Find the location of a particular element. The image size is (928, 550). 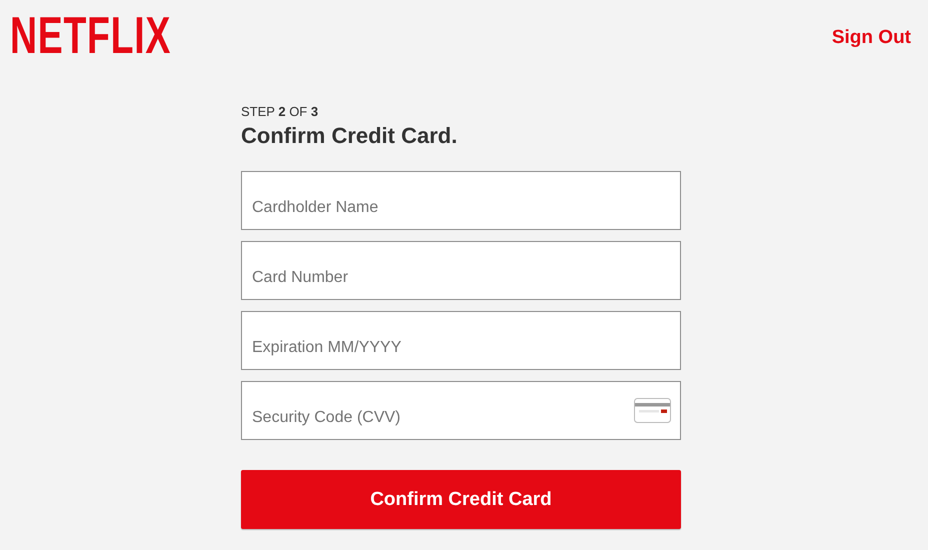

sign-out-link: Sign Out is located at coordinates (871, 38).